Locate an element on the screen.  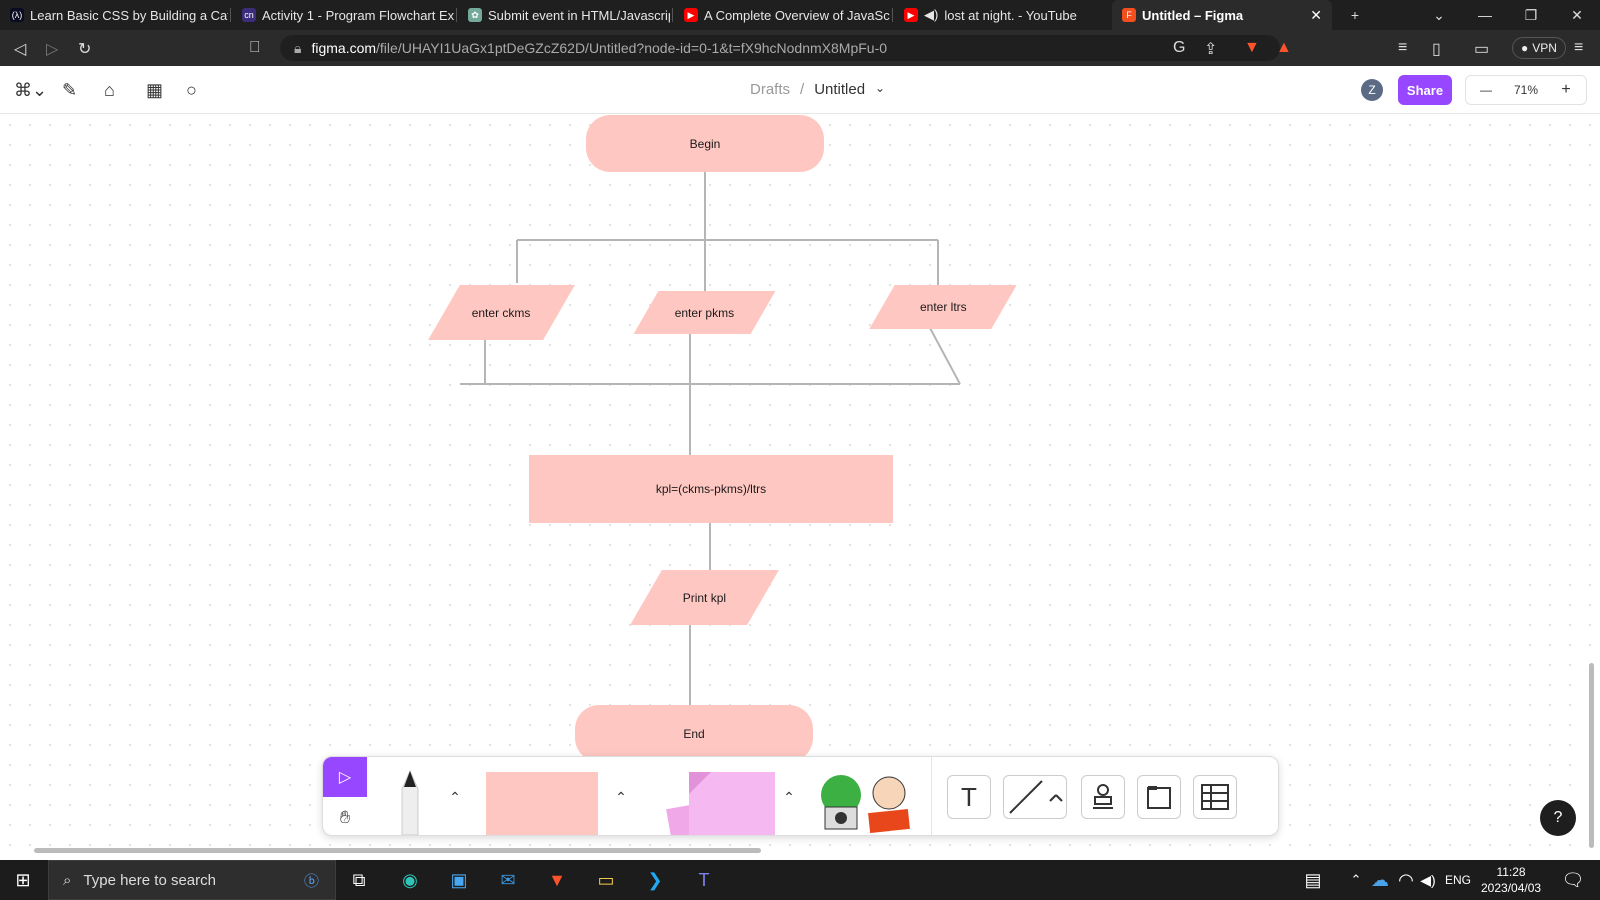
table-tool-icon is located at coordinates (1215, 797).